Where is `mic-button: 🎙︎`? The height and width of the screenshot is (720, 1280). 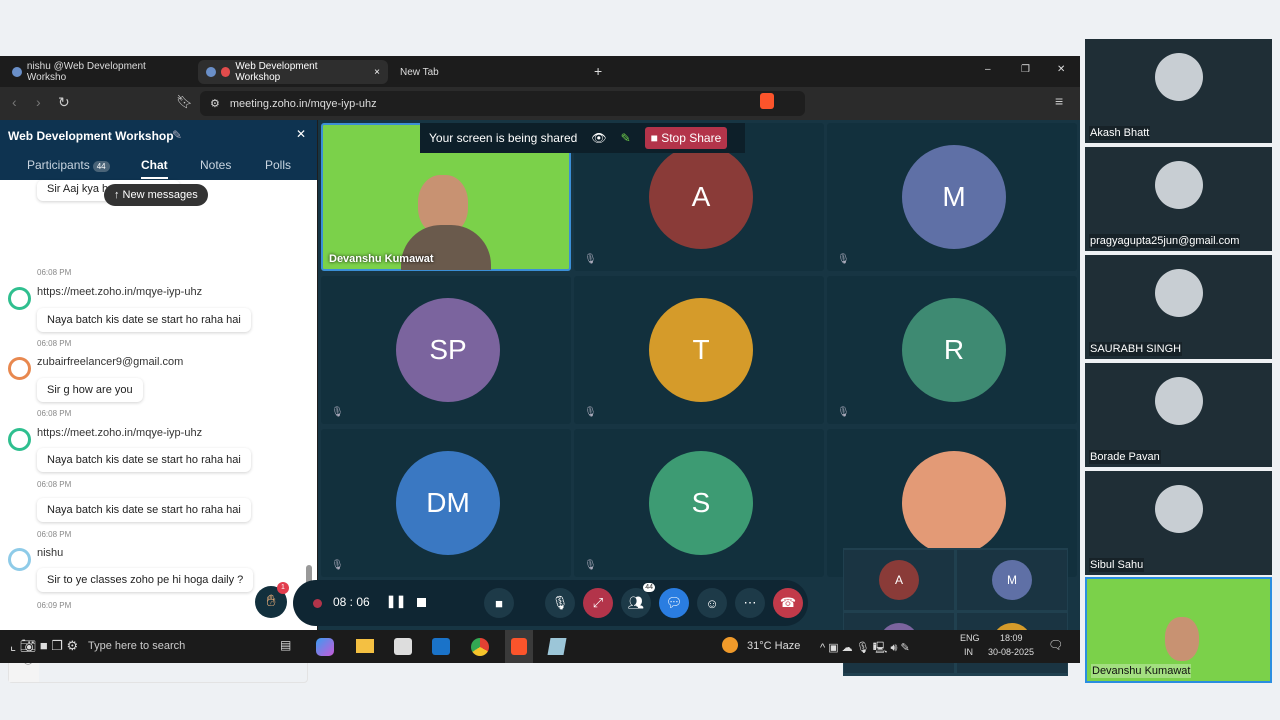
mic-button: 🎙︎ is located at coordinates (560, 603).